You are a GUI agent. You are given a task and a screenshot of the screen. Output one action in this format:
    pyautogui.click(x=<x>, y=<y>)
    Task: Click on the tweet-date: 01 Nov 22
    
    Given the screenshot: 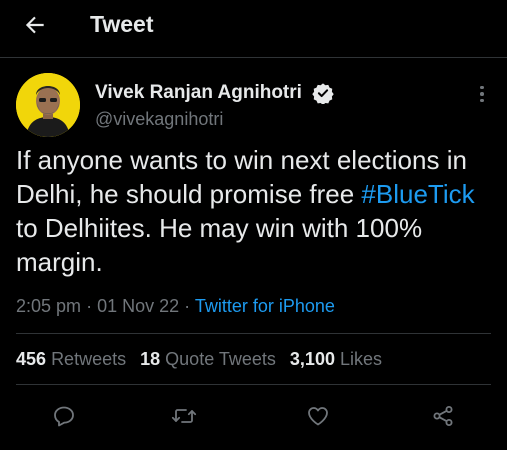 What is the action you would take?
    pyautogui.click(x=138, y=306)
    